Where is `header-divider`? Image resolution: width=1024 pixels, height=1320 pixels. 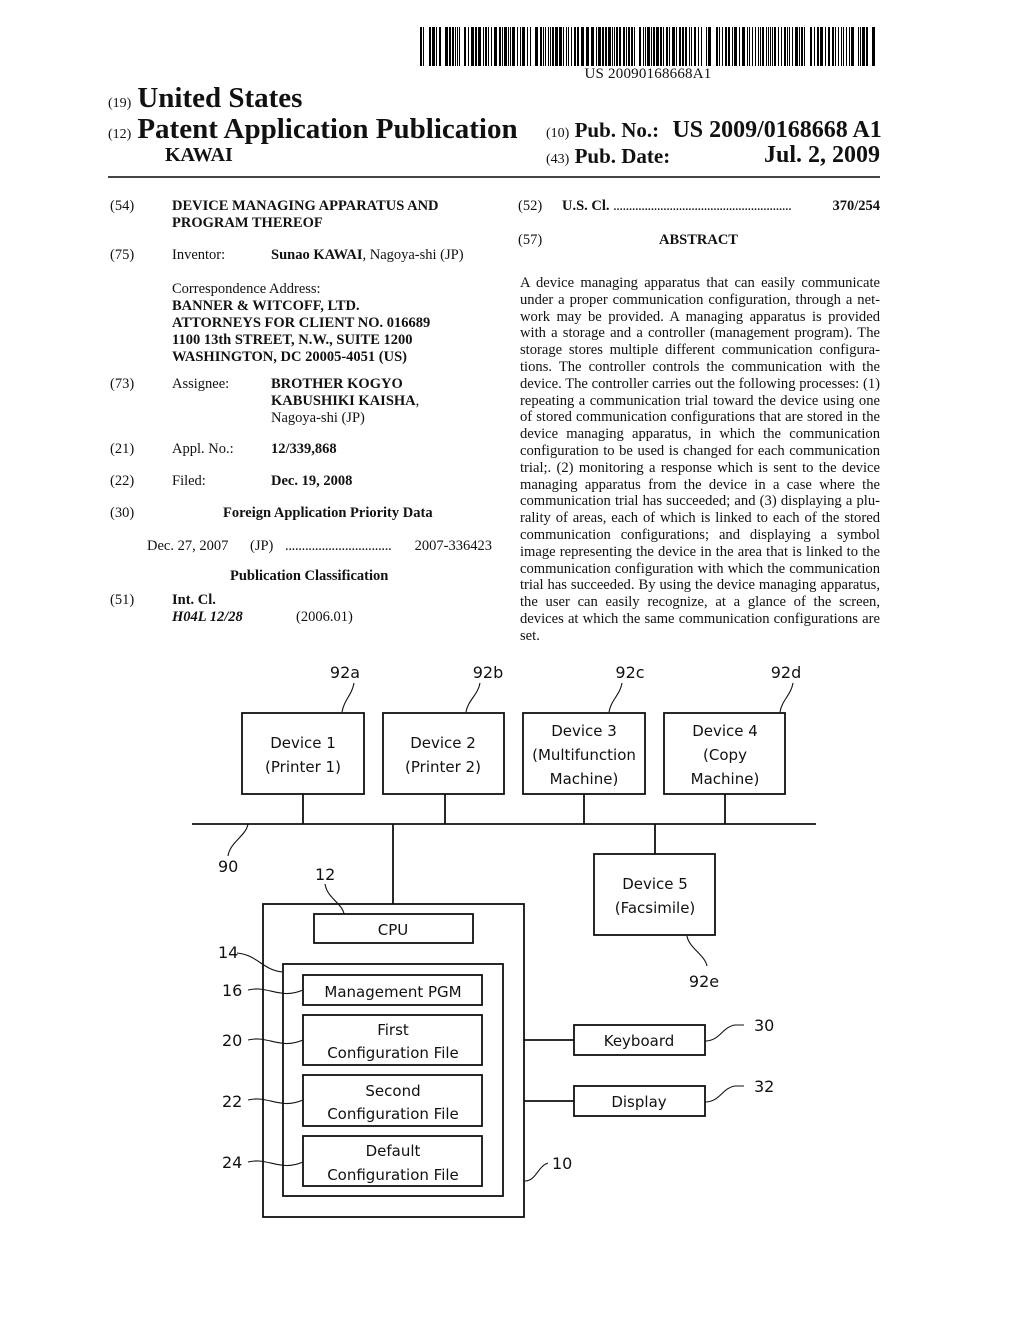 header-divider is located at coordinates (494, 177).